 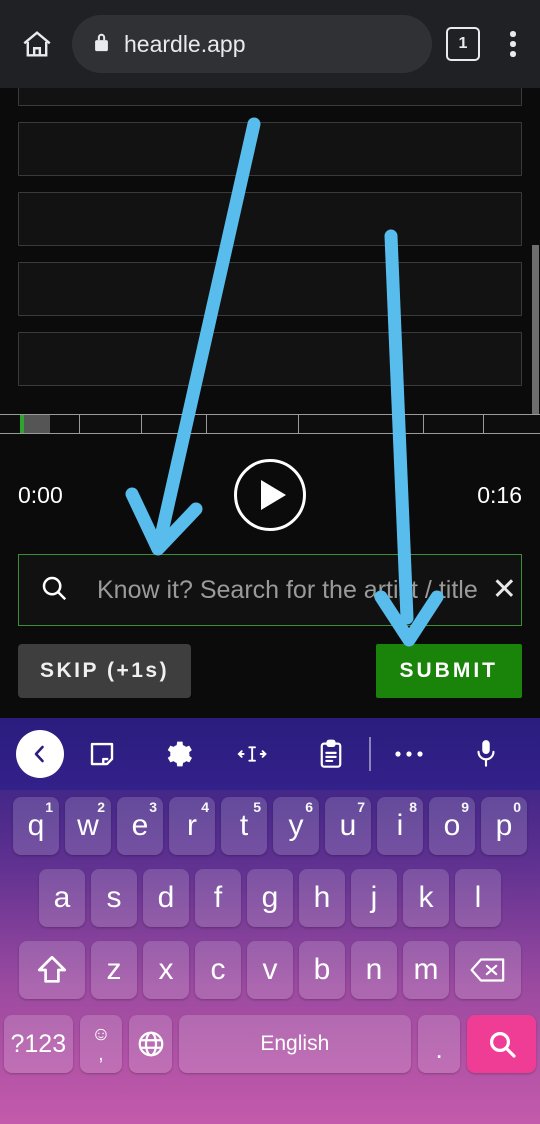 I want to click on numeric-symbols-key: ?123, so click(x=38, y=1044).